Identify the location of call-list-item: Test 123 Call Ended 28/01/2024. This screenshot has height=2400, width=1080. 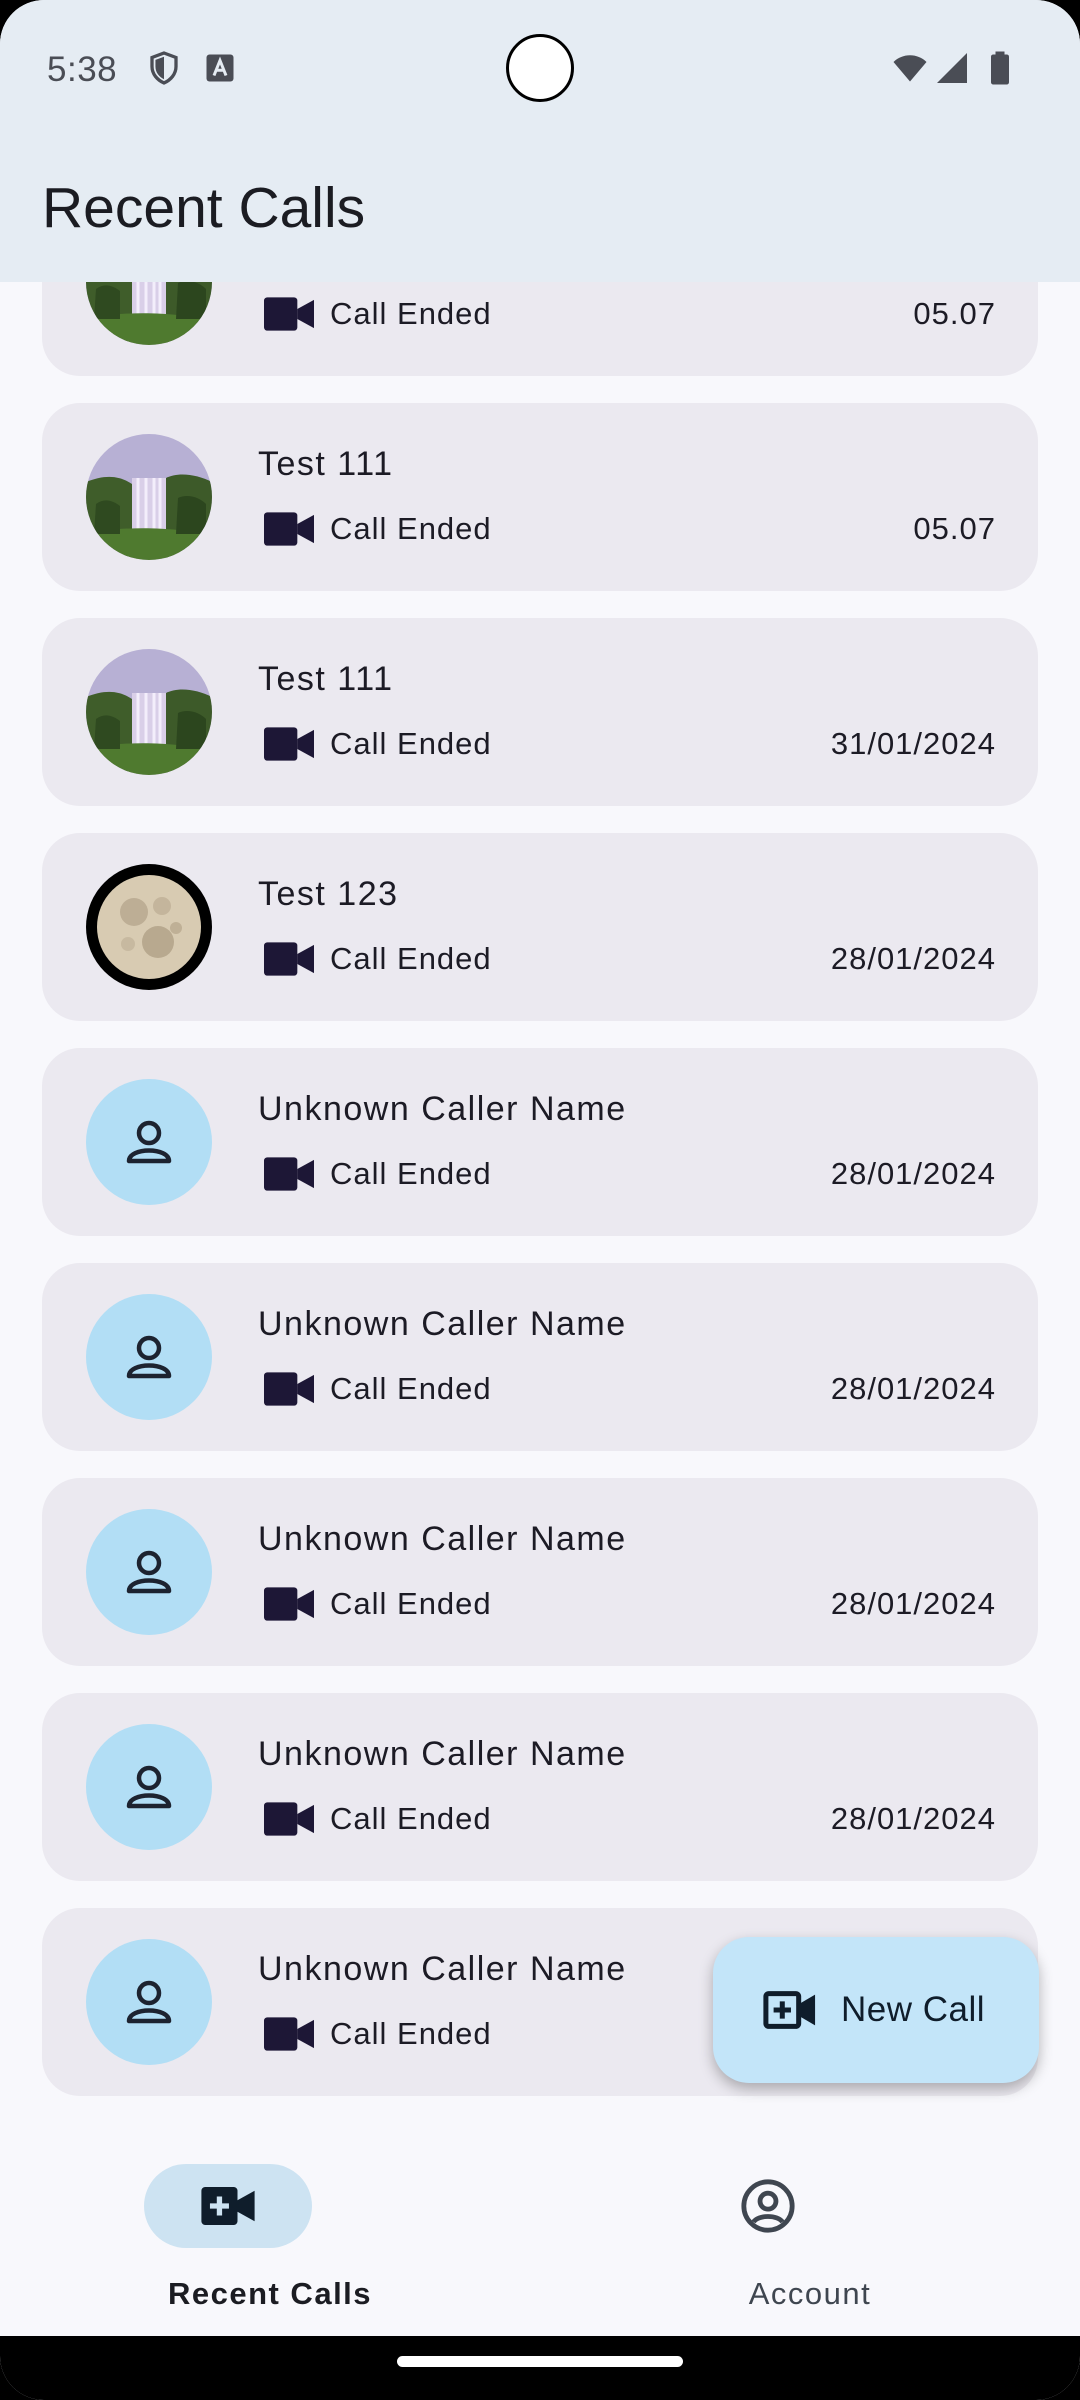
(540, 927).